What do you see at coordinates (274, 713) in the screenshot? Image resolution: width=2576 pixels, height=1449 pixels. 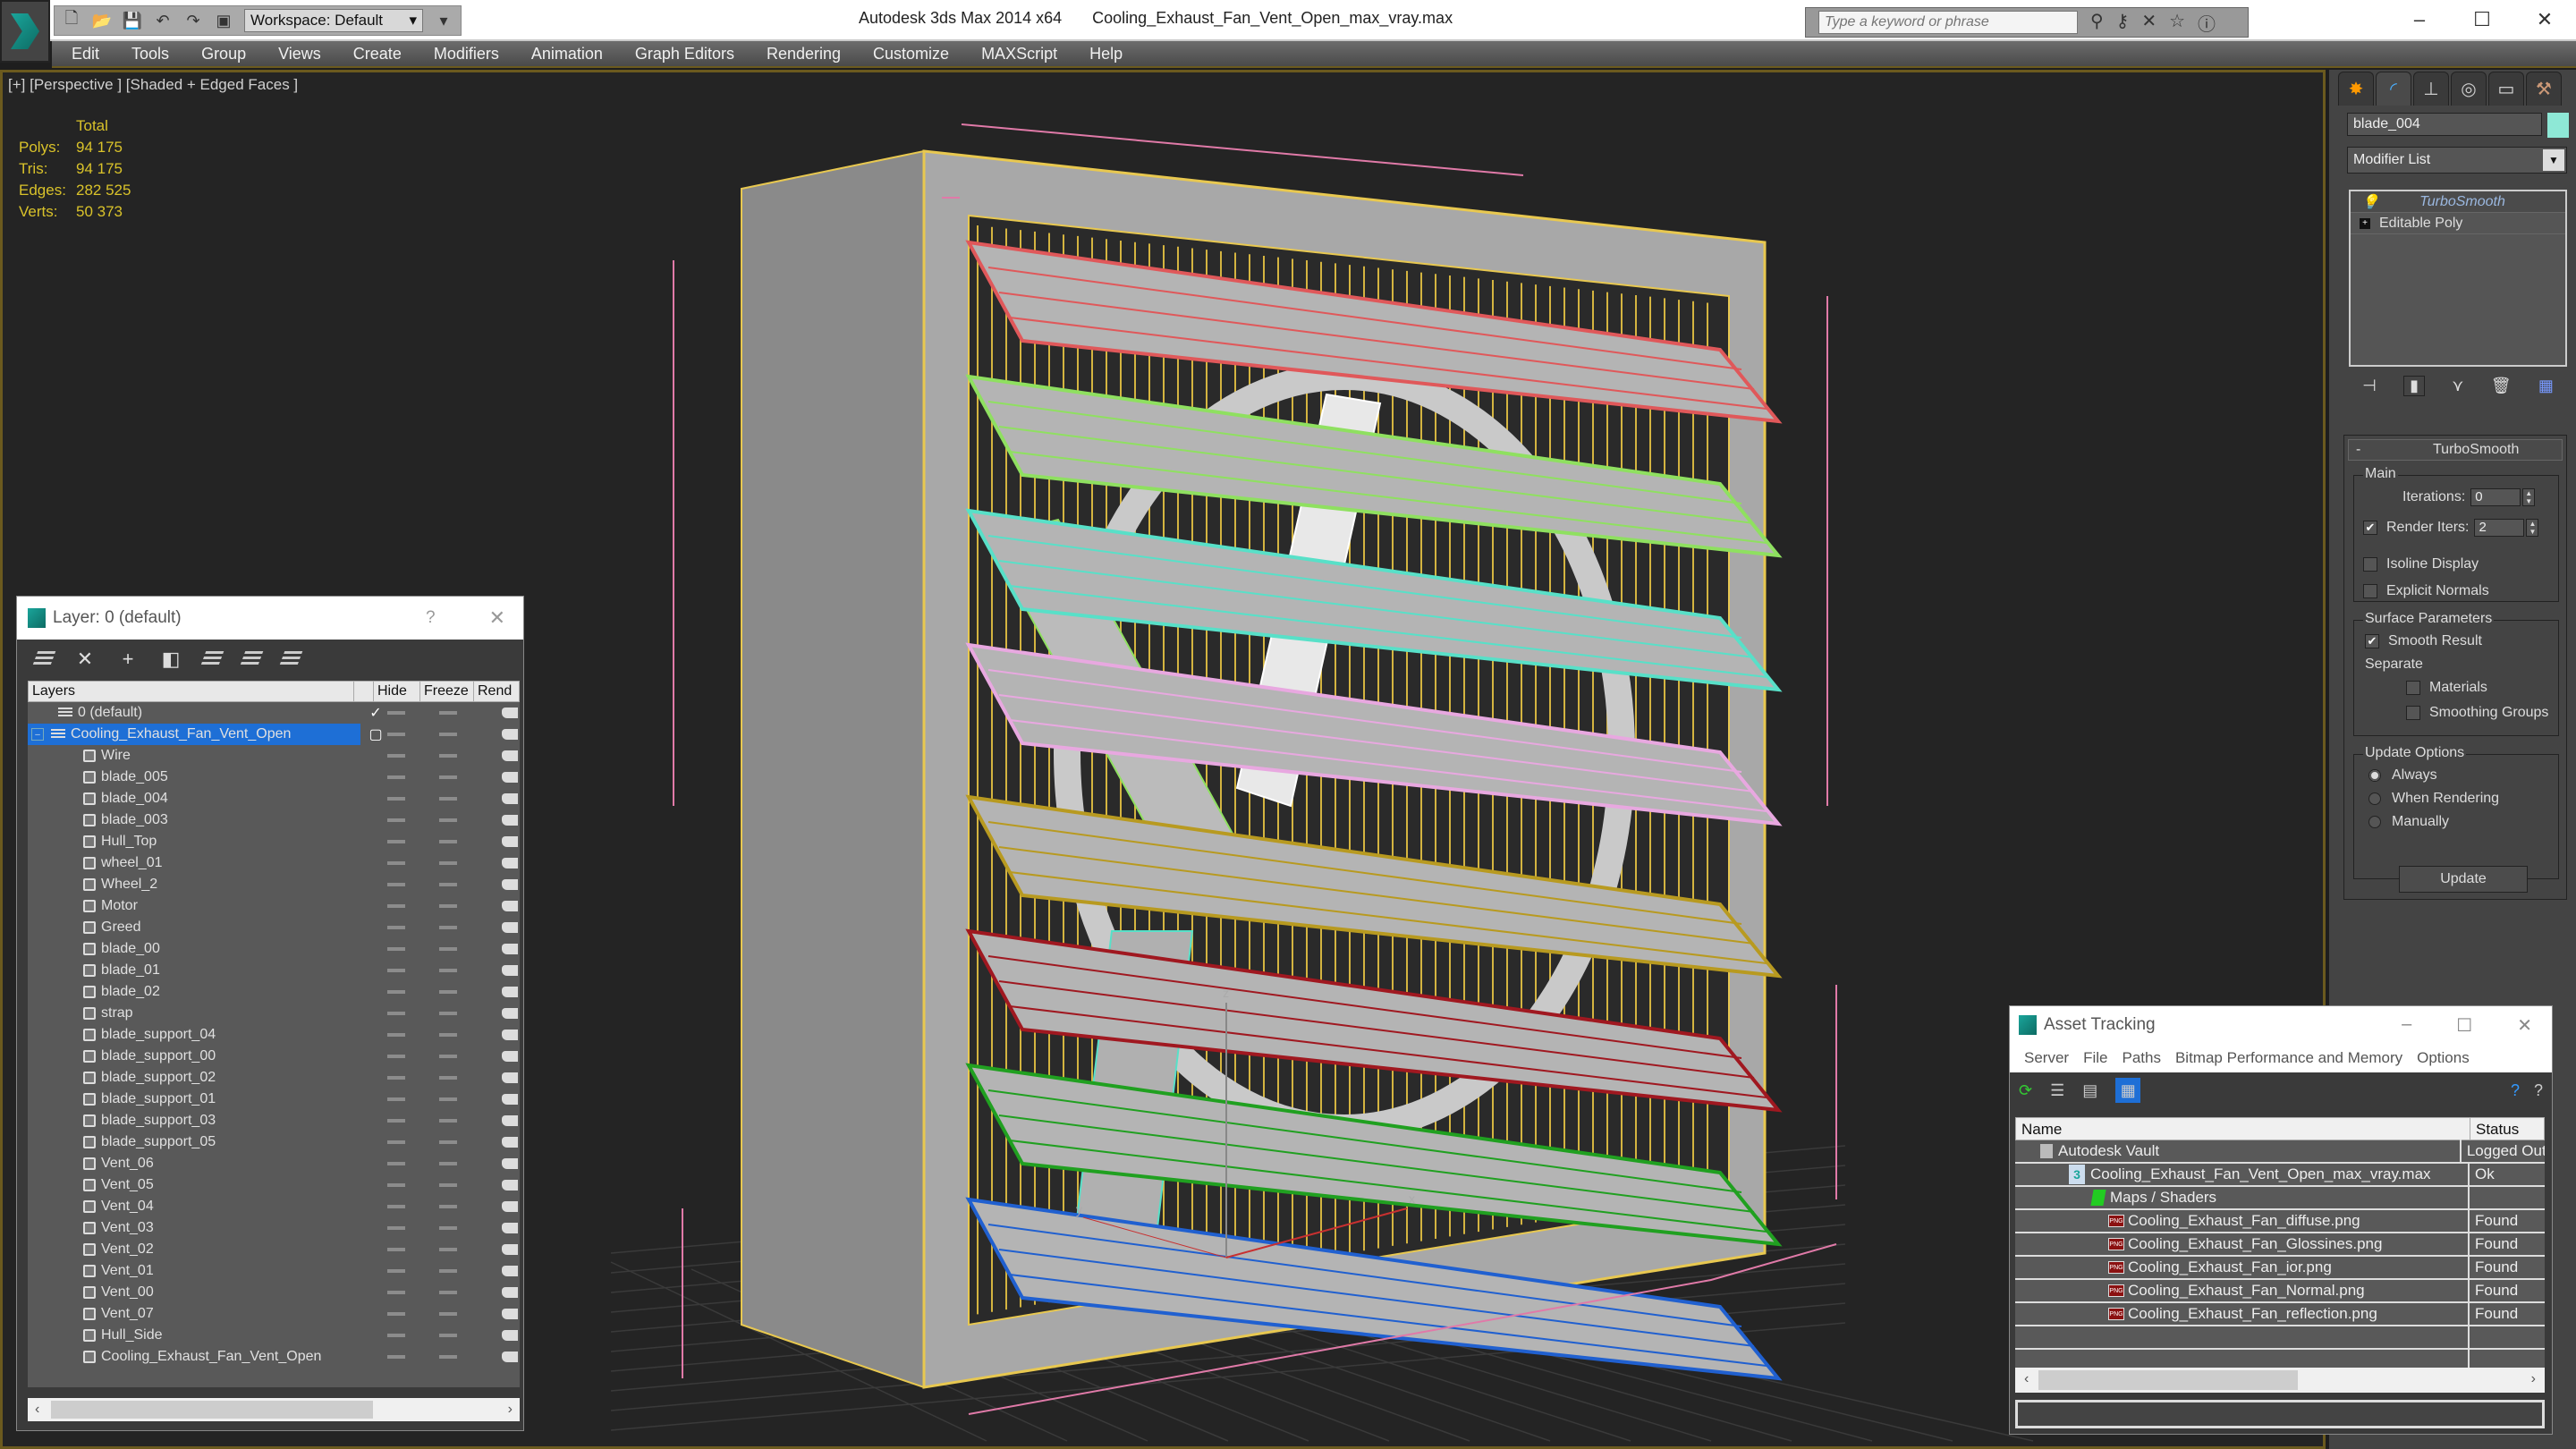 I see `layer-row: 0 (default) ✓` at bounding box center [274, 713].